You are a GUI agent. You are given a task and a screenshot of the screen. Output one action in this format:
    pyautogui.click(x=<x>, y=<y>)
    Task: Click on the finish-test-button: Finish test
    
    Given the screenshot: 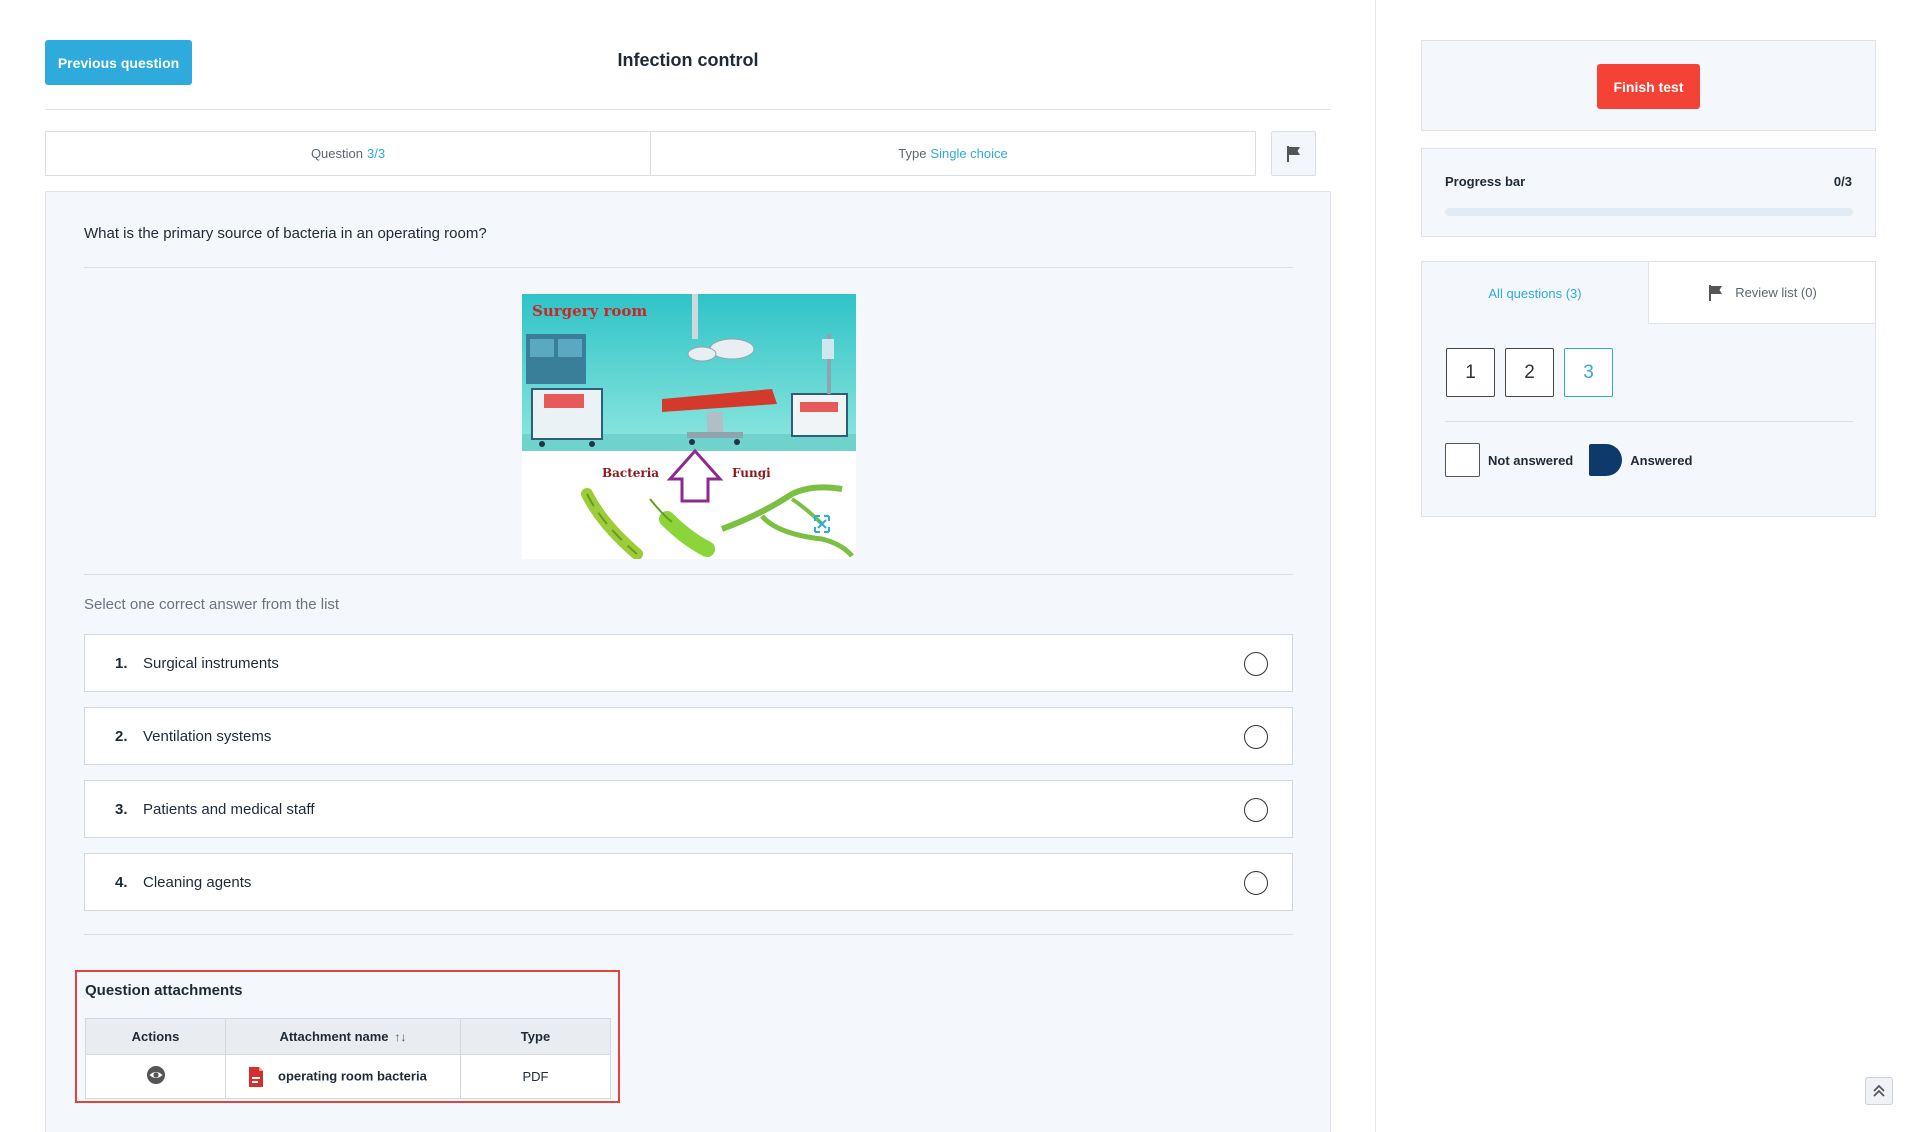 What is the action you would take?
    pyautogui.click(x=1648, y=86)
    